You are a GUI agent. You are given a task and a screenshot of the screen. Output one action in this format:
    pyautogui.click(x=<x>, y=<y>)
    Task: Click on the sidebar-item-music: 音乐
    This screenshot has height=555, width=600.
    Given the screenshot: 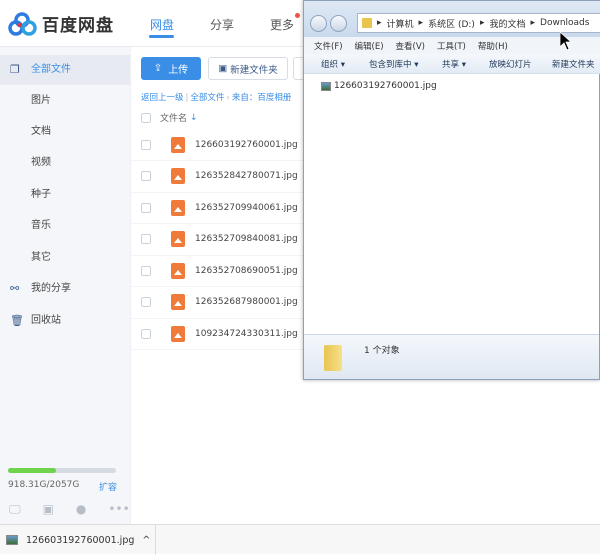 What is the action you would take?
    pyautogui.click(x=65, y=226)
    